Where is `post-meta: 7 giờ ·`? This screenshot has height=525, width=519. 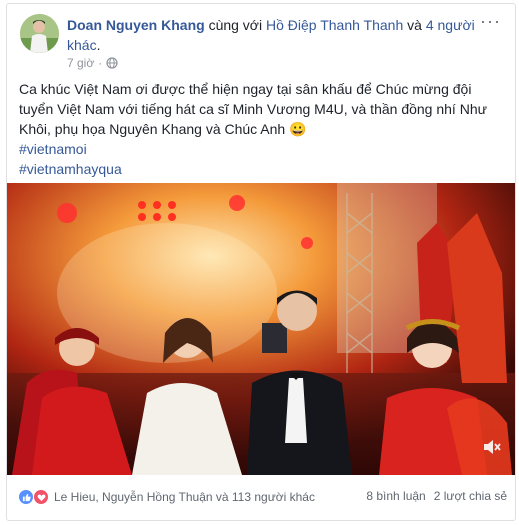
post-meta: 7 giờ · is located at coordinates (92, 63).